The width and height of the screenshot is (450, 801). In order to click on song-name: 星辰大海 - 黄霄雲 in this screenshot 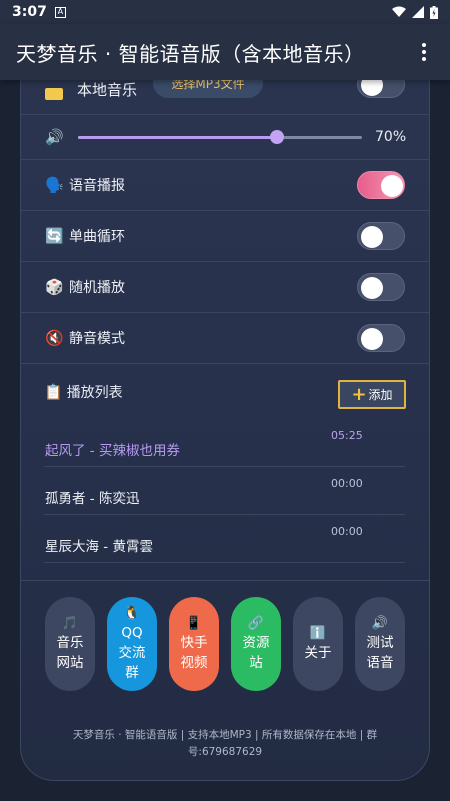, I will do `click(99, 547)`.